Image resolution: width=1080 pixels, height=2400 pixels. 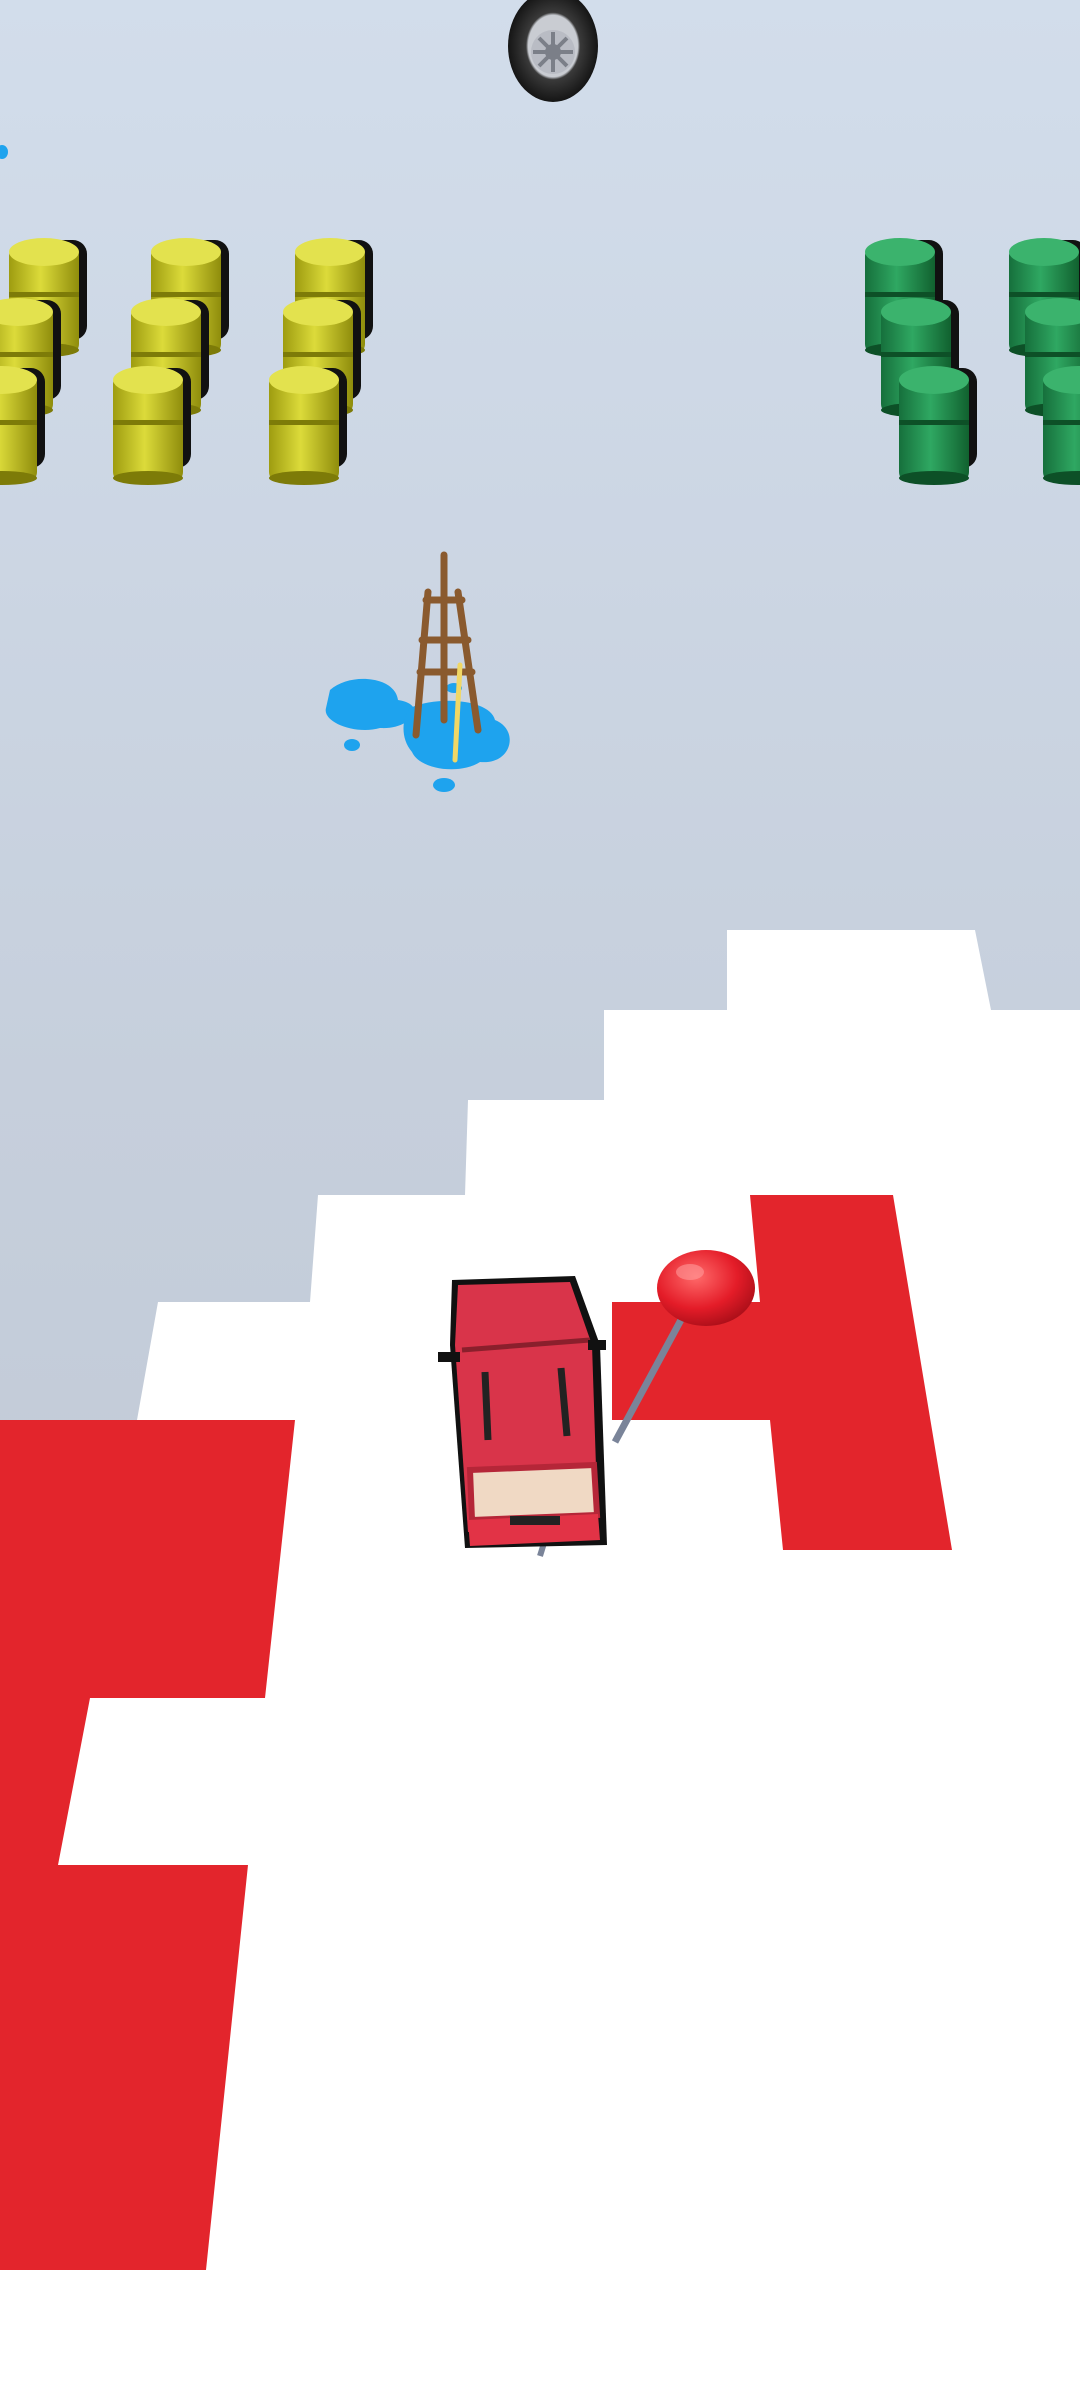 I want to click on yellow-barrel-group, so click(x=186, y=361).